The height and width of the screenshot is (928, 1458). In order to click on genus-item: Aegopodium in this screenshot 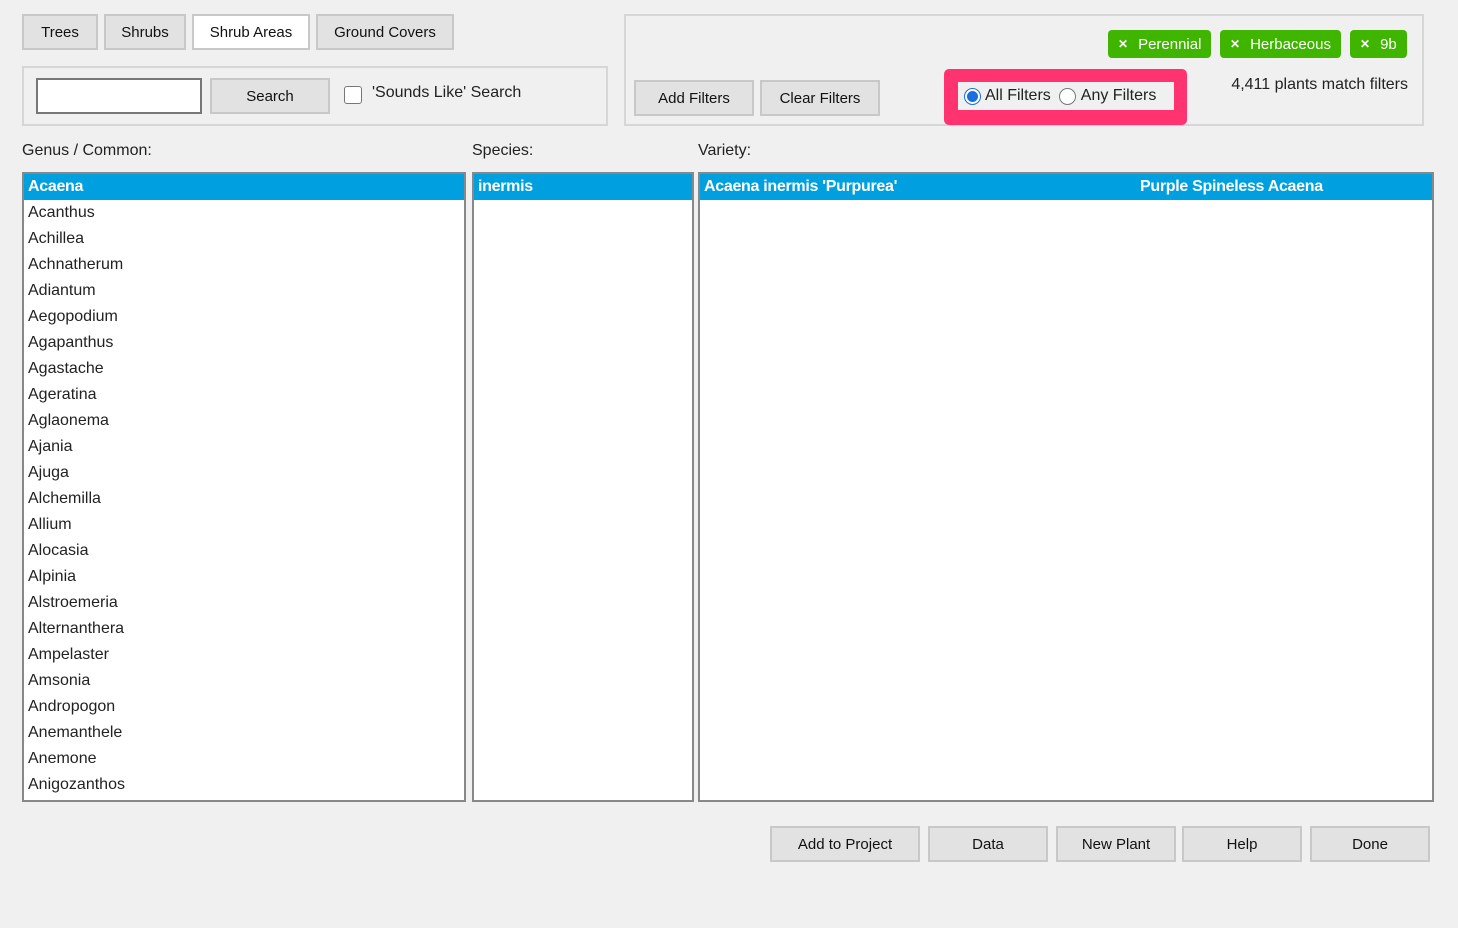, I will do `click(244, 317)`.